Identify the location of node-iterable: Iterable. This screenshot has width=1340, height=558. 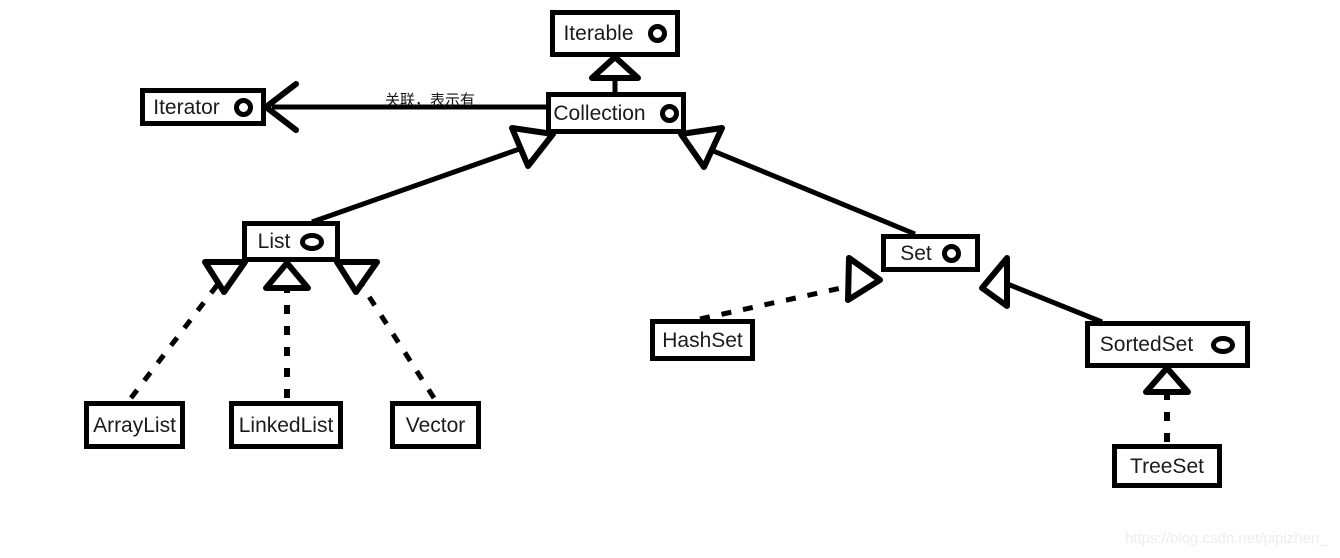
(615, 33).